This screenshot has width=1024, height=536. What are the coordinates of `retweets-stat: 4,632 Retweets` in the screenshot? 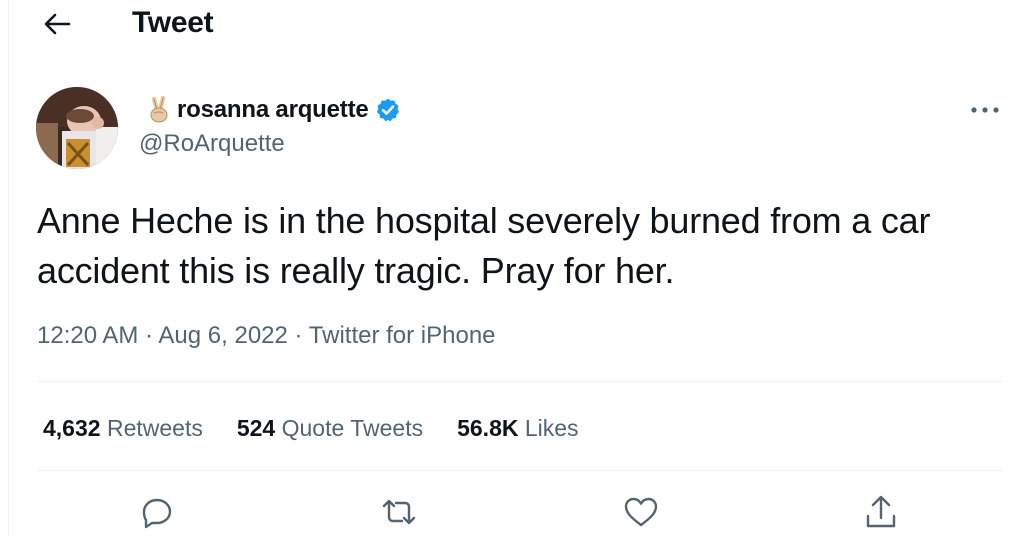 It's located at (123, 428).